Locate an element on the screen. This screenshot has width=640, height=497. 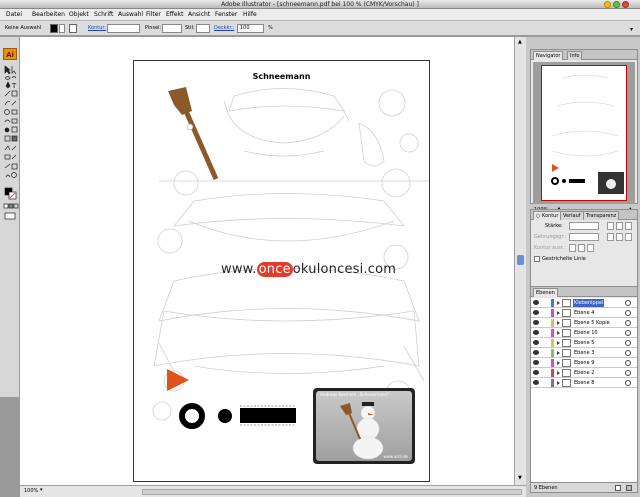
control-menu-icon: ▾ is located at coordinates (631, 29).